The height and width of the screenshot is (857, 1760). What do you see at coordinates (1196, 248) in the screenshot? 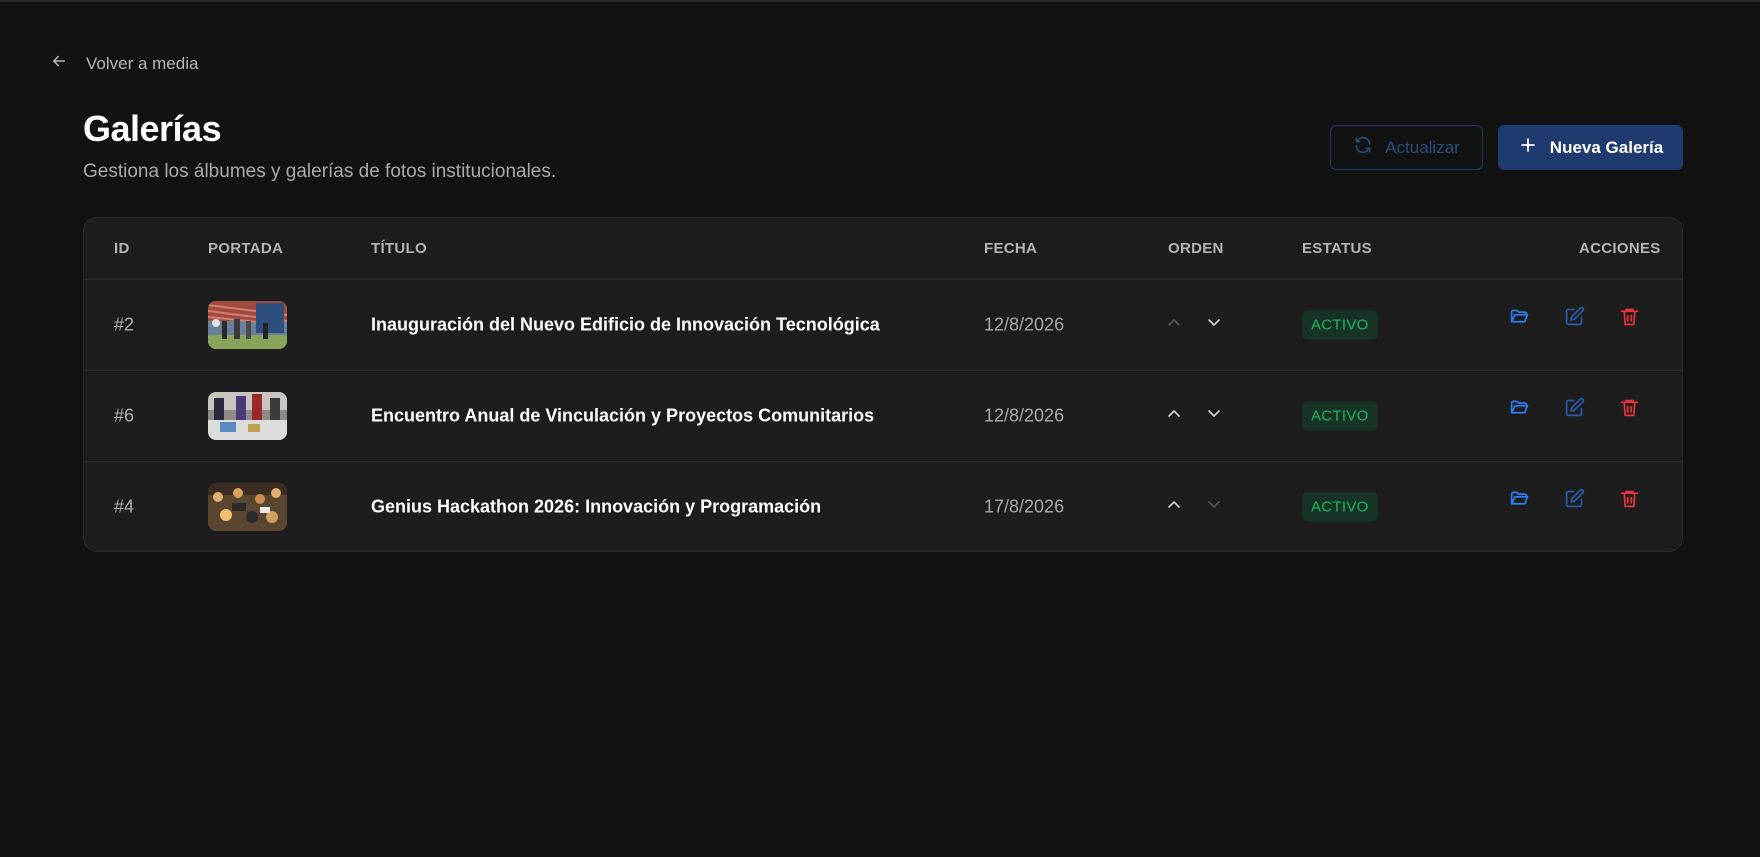
I see `column-header-order: ORDEN` at bounding box center [1196, 248].